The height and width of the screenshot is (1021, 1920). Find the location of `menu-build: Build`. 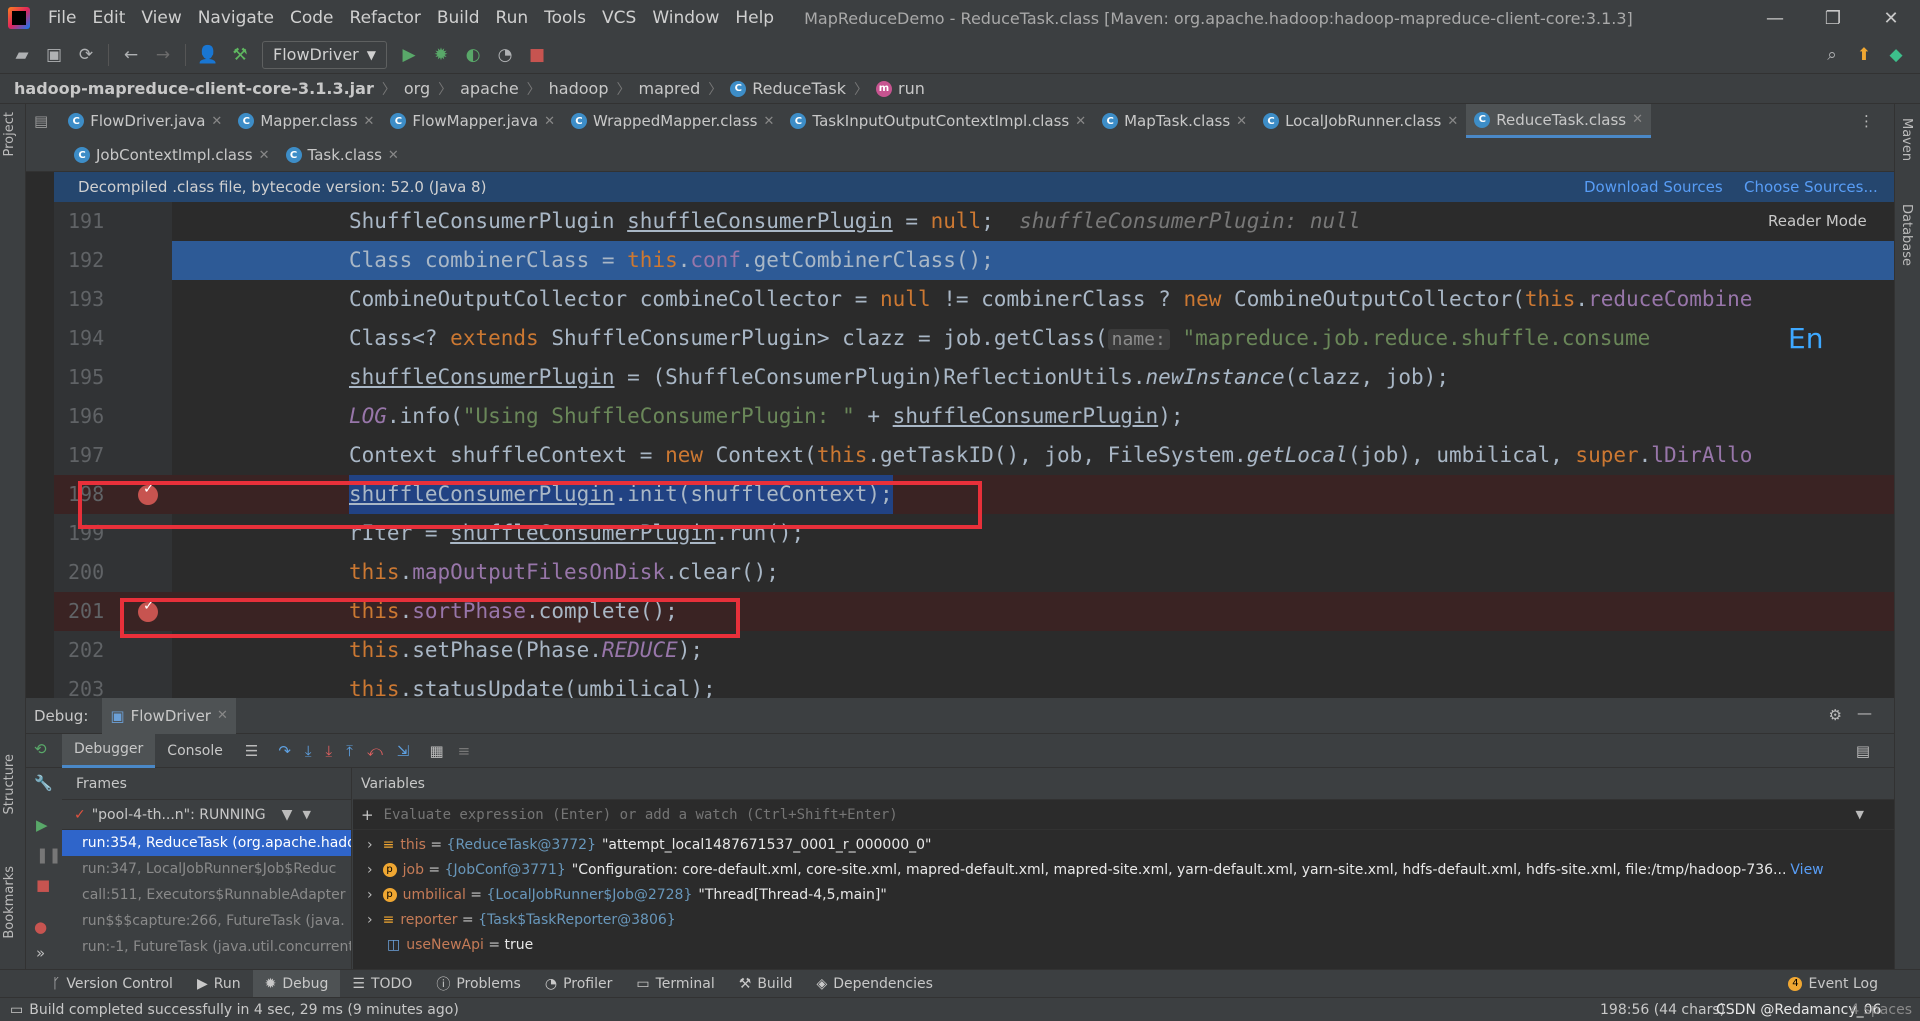

menu-build: Build is located at coordinates (458, 18).